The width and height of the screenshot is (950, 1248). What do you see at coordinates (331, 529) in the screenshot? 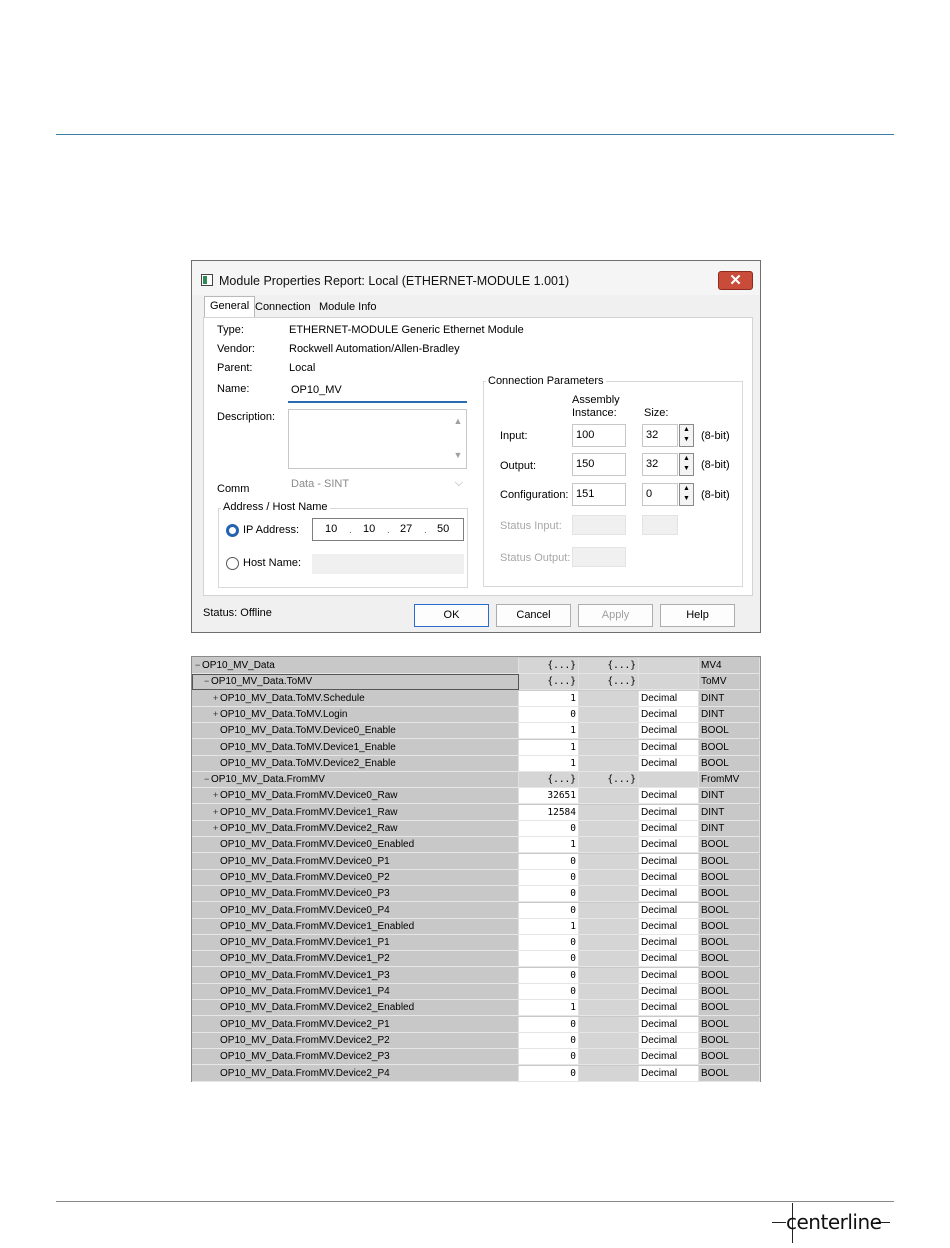
I see `ip-octet-1: 10` at bounding box center [331, 529].